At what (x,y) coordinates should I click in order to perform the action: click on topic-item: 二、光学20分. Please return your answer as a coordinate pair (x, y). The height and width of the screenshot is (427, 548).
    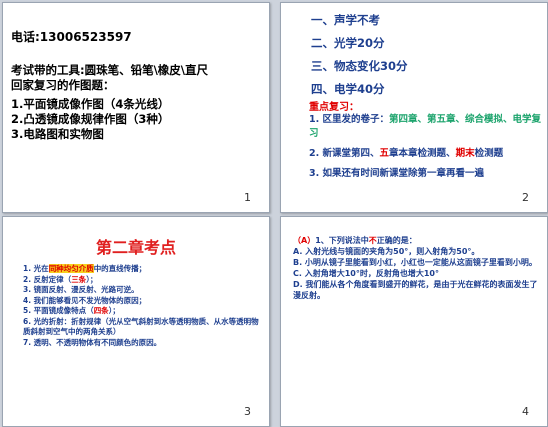
    Looking at the image, I should click on (348, 43).